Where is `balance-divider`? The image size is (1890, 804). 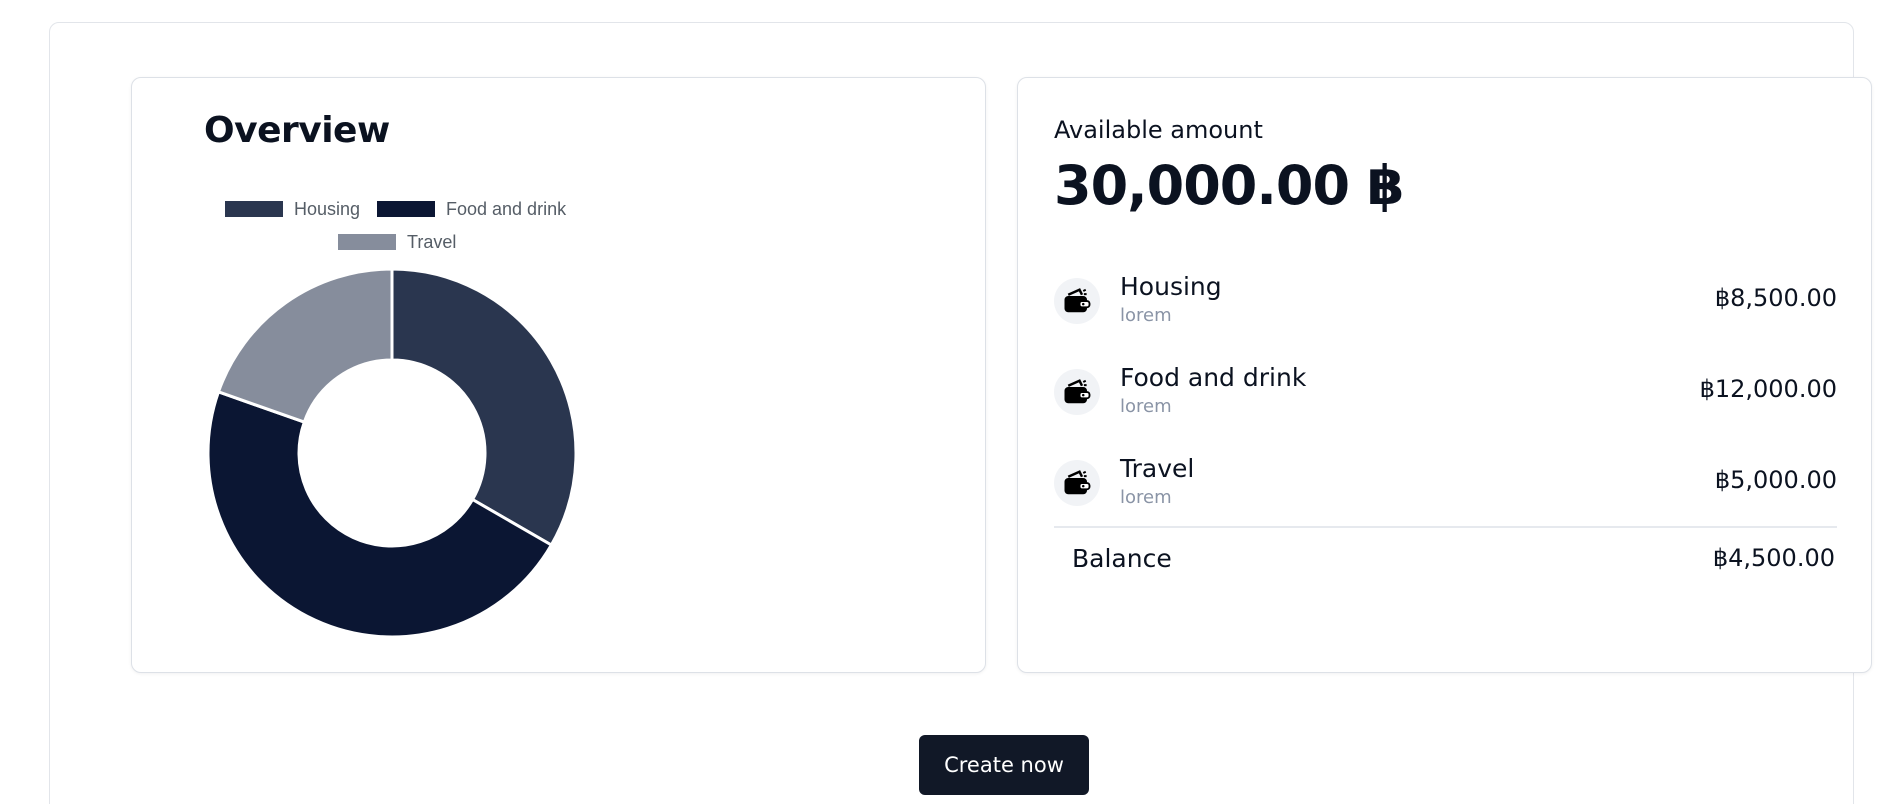
balance-divider is located at coordinates (1445, 527).